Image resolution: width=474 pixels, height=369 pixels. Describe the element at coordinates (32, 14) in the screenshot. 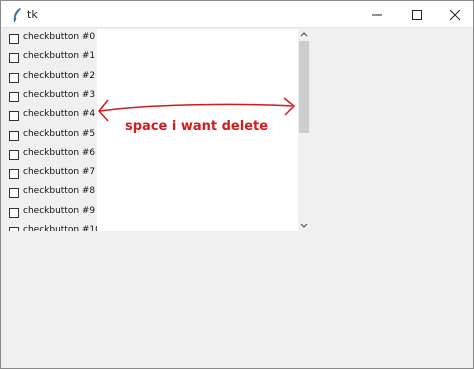

I see `window-title: tk` at that location.